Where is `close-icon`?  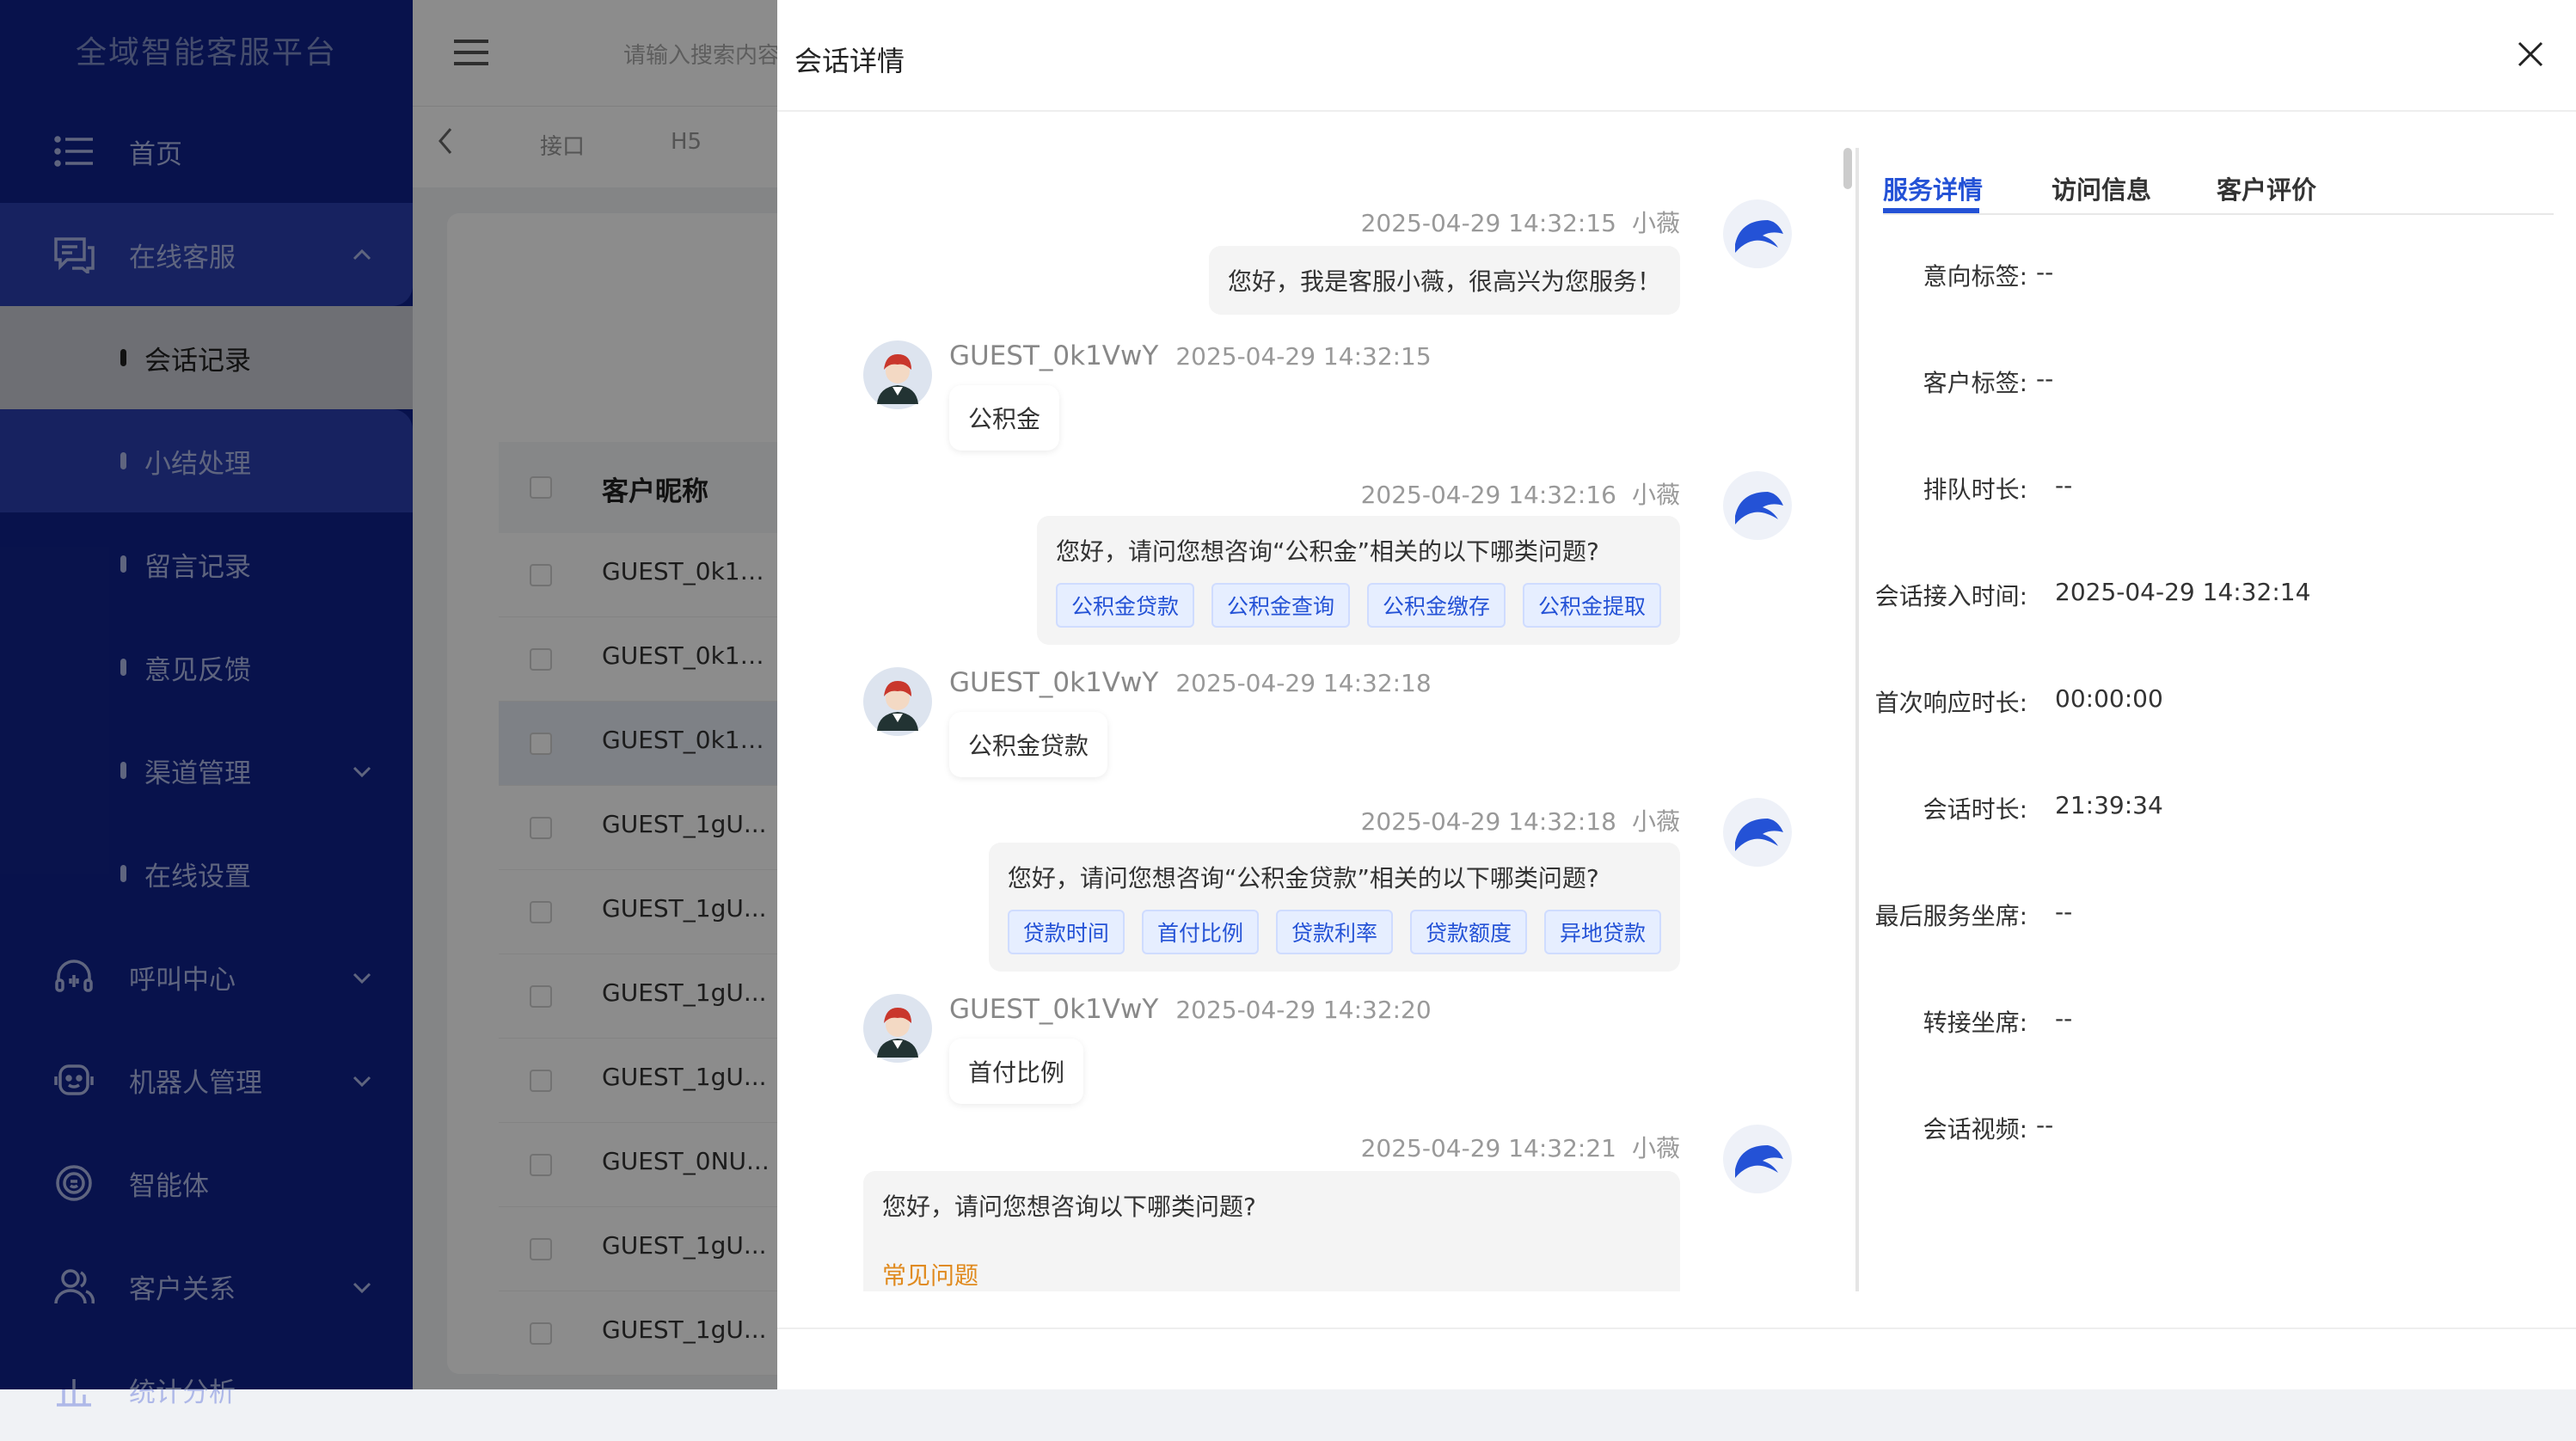 close-icon is located at coordinates (2530, 54).